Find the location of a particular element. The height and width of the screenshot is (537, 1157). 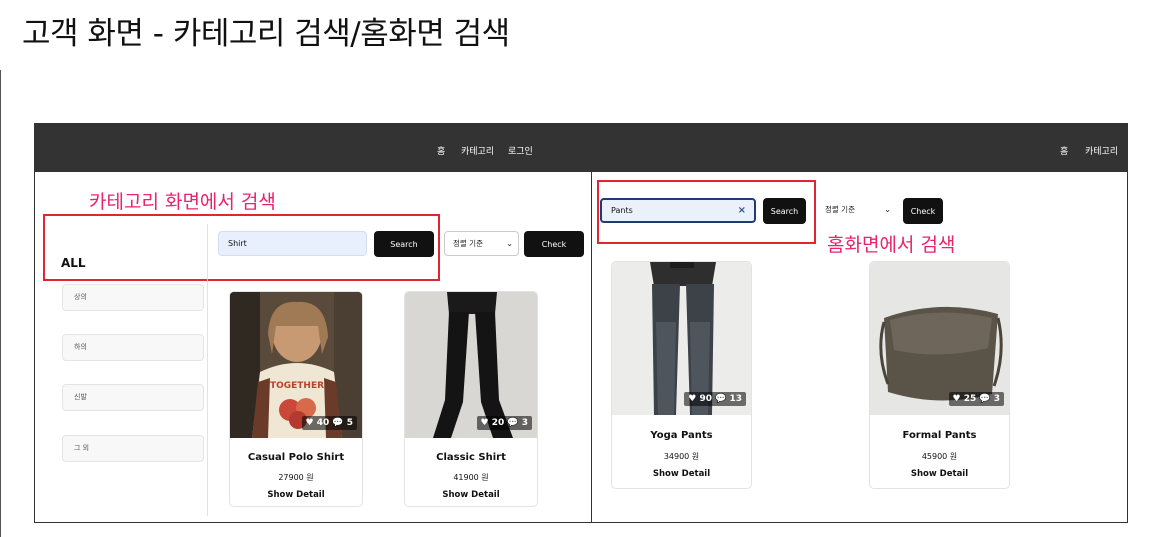

category-all: ALL is located at coordinates (73, 263).